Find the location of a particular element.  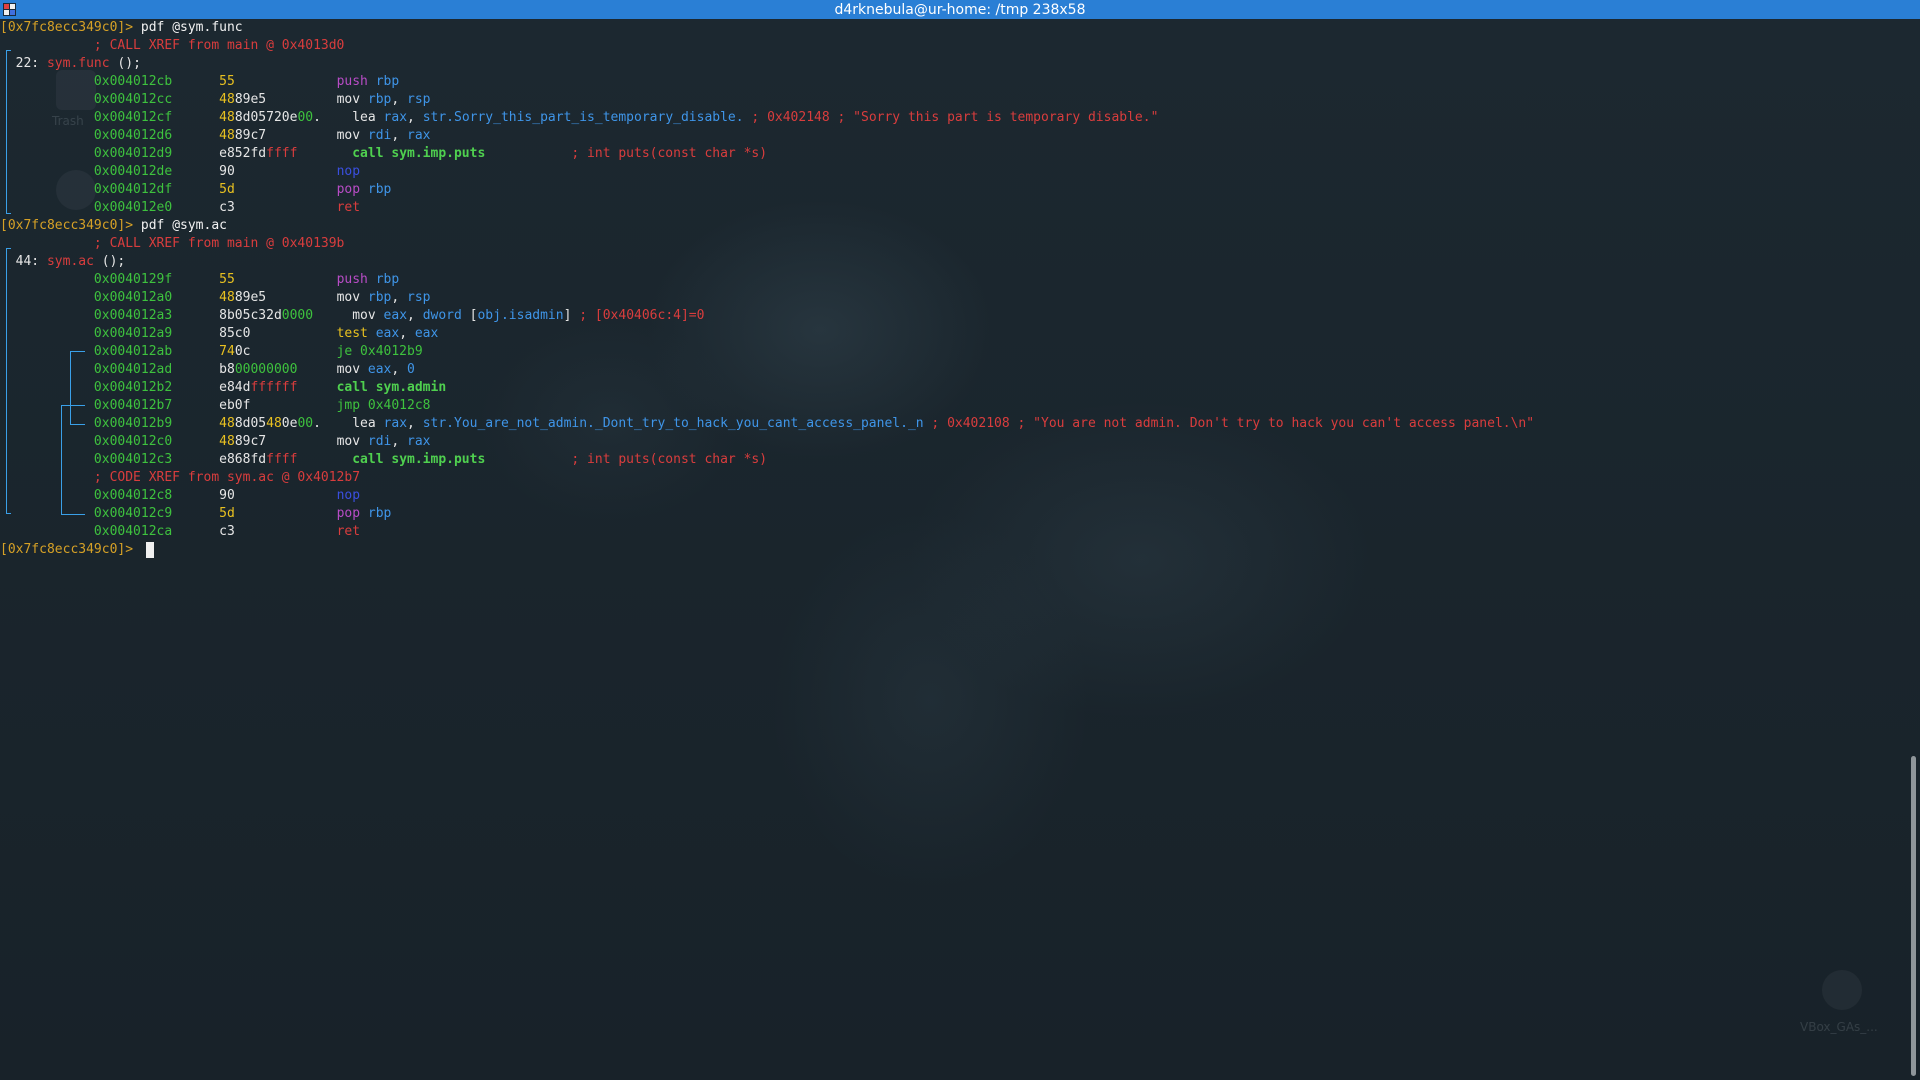

window-titlebar: d4rknebula@ur-home: /tmp 238x58 is located at coordinates (960, 9).